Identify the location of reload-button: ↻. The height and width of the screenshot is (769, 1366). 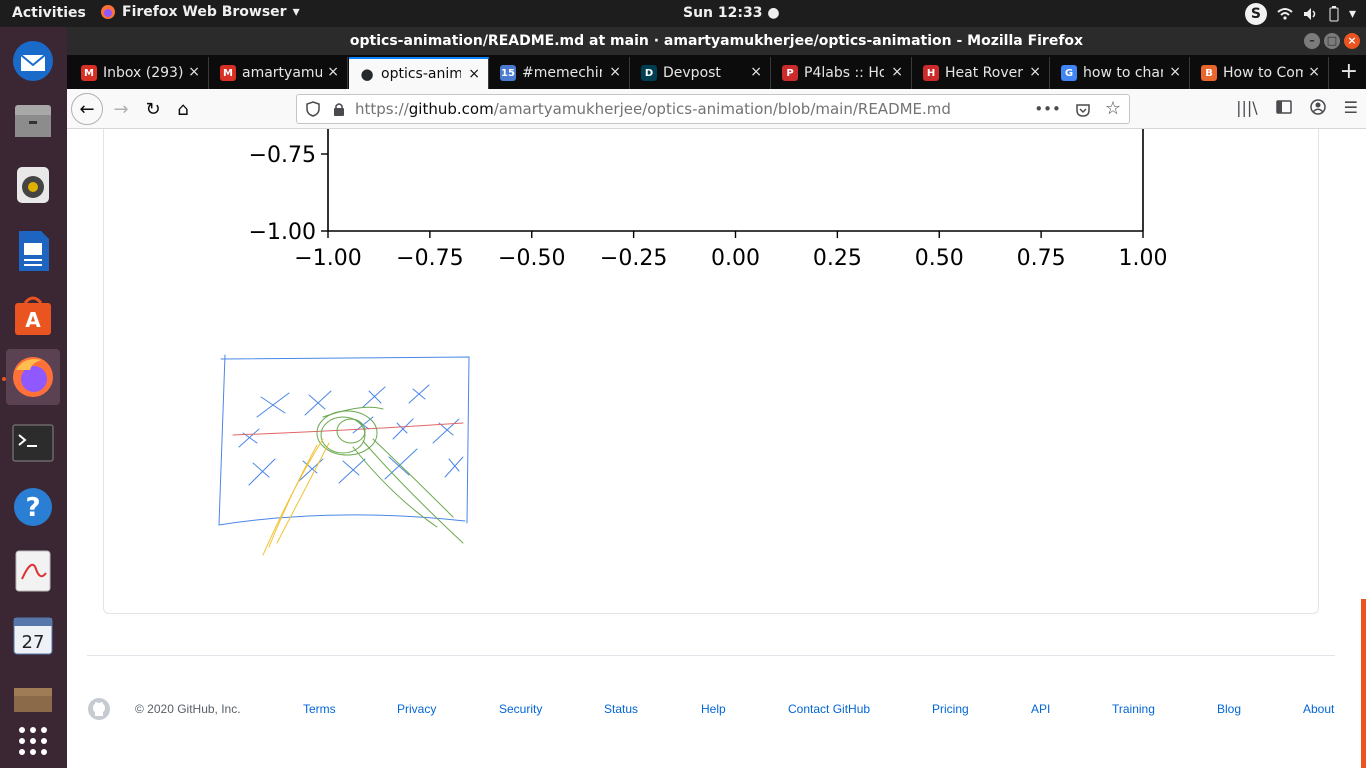
(153, 109).